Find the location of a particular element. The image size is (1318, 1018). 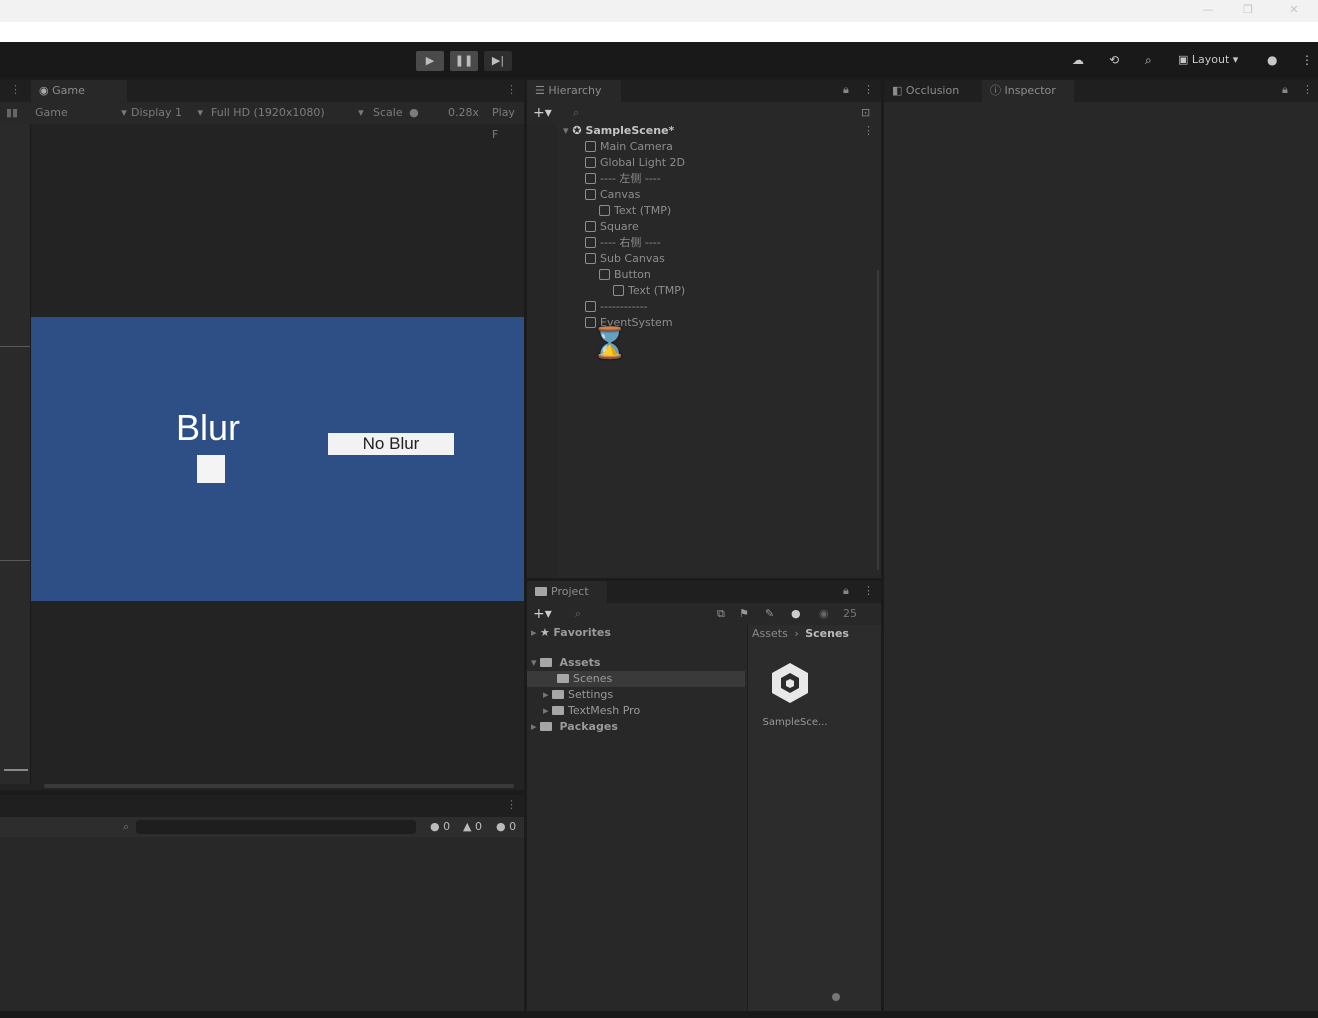

square-sprite is located at coordinates (211, 469).